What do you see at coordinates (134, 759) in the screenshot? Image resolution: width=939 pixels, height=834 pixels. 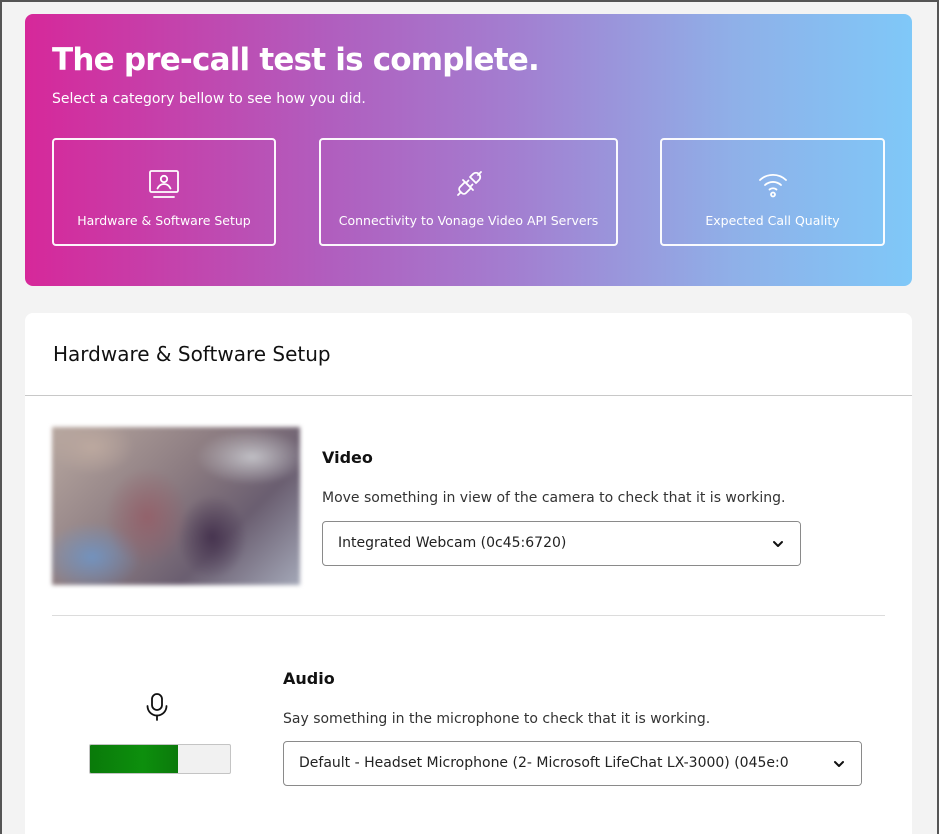 I see `audio-level-fill` at bounding box center [134, 759].